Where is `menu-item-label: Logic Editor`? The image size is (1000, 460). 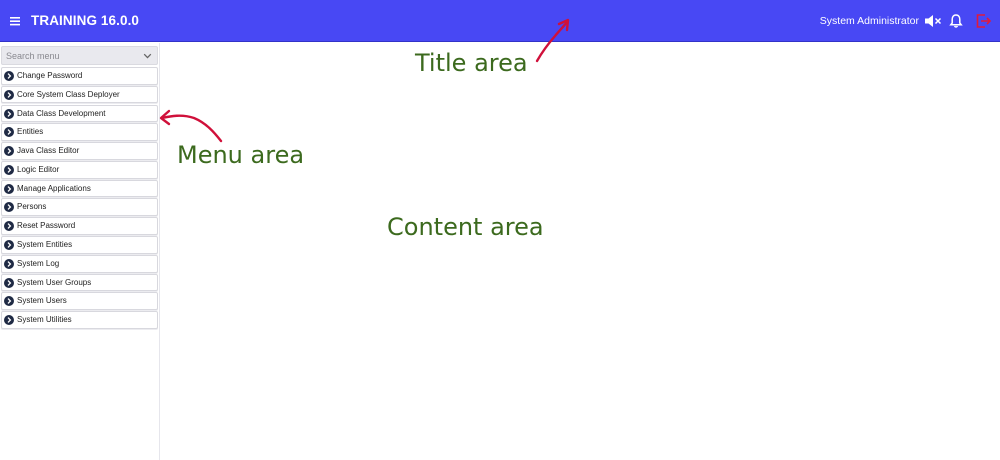 menu-item-label: Logic Editor is located at coordinates (38, 169).